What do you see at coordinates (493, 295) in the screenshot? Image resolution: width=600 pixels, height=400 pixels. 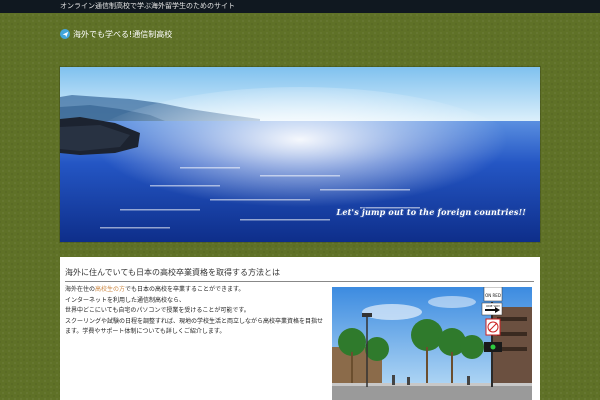 I see `on-red-sign-text: ON RED` at bounding box center [493, 295].